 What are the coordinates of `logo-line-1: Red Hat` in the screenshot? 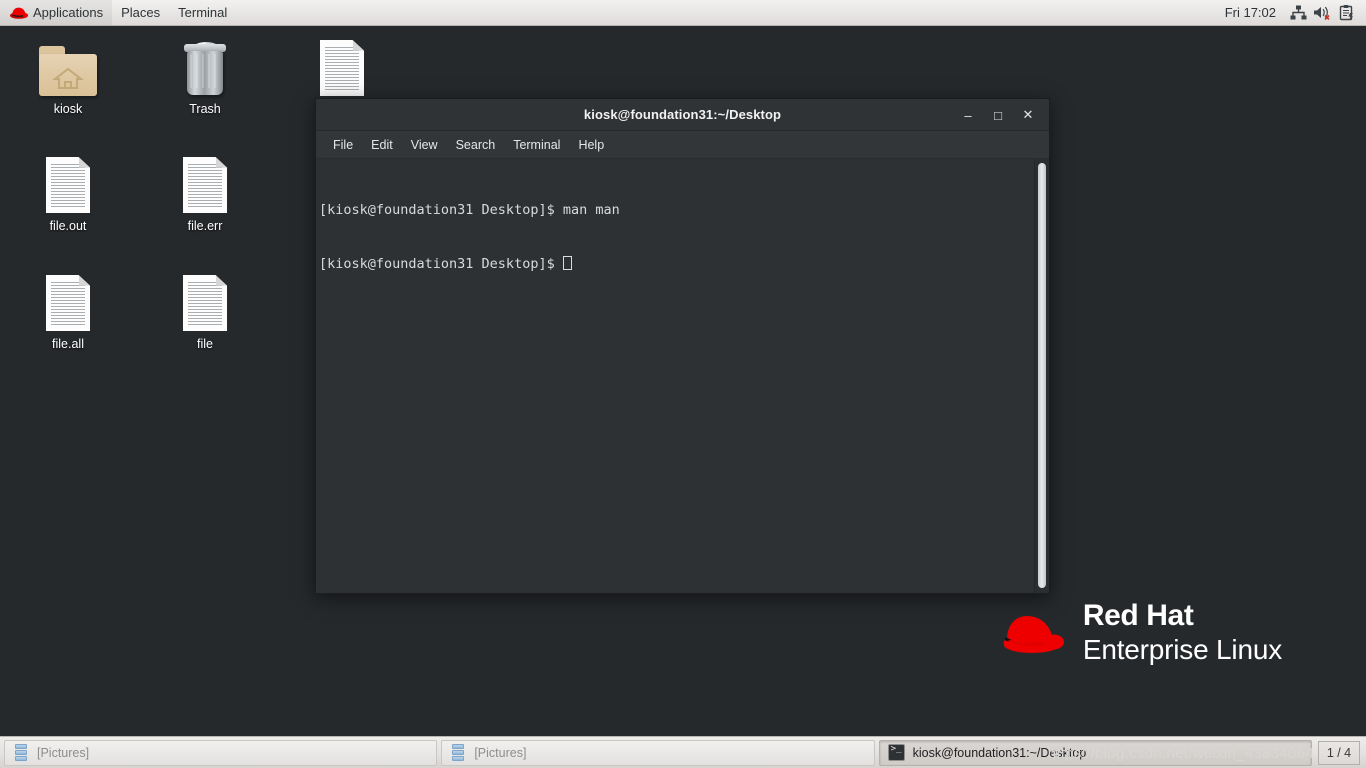 It's located at (1138, 615).